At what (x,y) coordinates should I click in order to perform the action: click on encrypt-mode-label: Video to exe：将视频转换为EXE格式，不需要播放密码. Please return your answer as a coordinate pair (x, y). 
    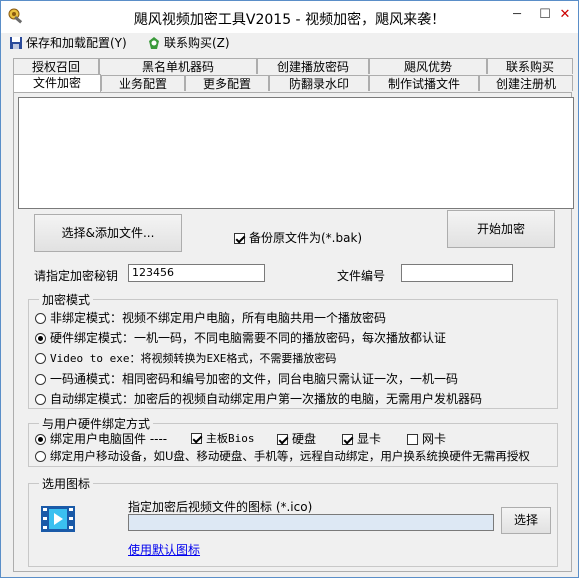
    Looking at the image, I should click on (193, 358).